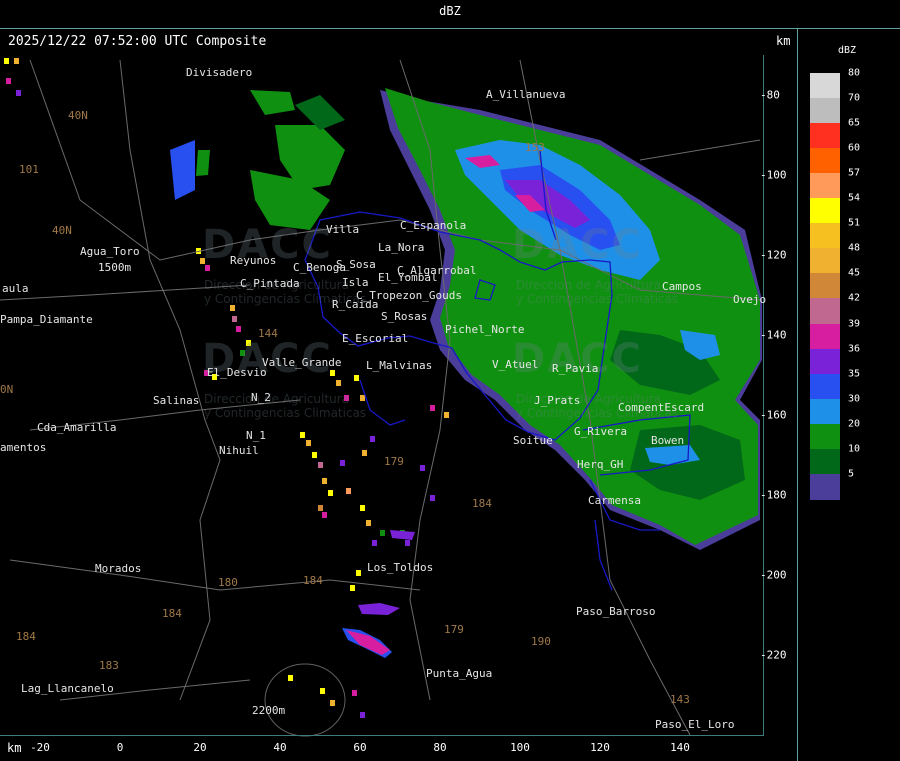 The image size is (900, 761). Describe the element at coordinates (854, 323) in the screenshot. I see `legend-label: 39` at that location.